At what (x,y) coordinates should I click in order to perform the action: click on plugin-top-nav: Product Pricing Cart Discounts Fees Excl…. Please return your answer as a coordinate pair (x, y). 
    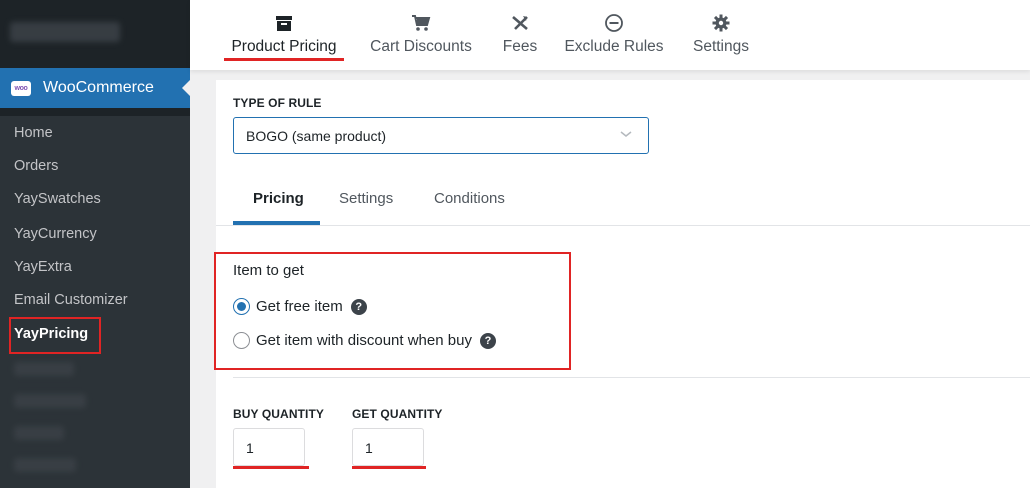
    Looking at the image, I should click on (610, 35).